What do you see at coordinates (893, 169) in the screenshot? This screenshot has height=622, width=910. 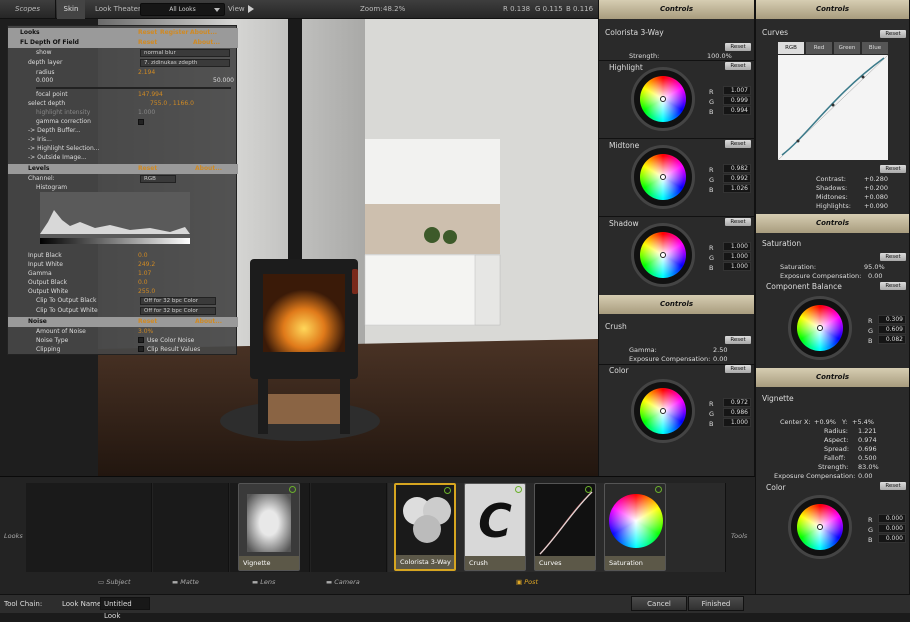 I see `curves-values-reset-button: Reset` at bounding box center [893, 169].